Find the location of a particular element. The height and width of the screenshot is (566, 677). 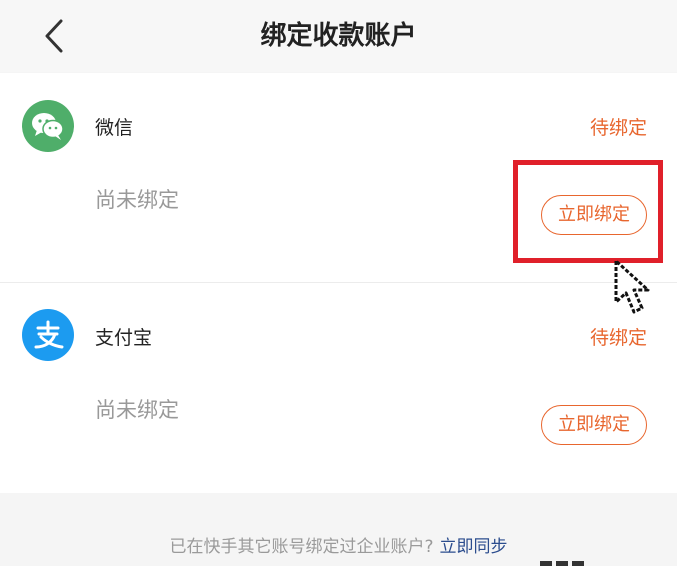

sync-now-link: 立即同步 is located at coordinates (474, 547).